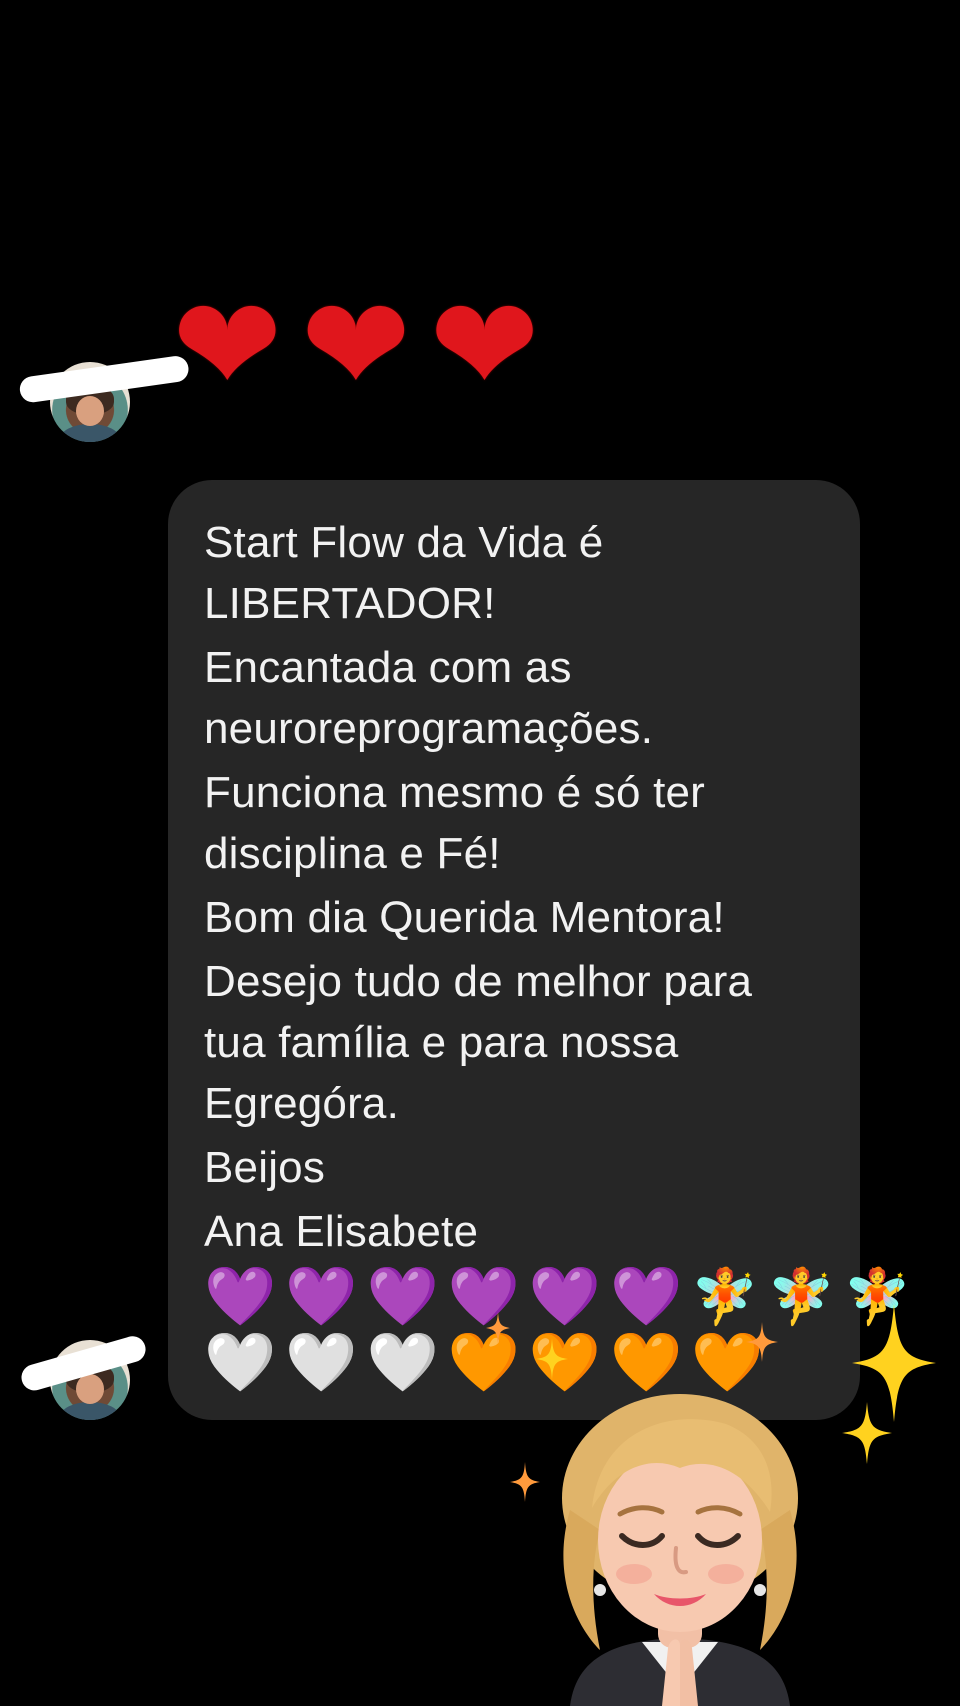 The height and width of the screenshot is (1706, 960). I want to click on emoji-row-1: 💜 💜 💜 💜 💜 💜 🧚 🧚 🧚, so click(557, 1296).